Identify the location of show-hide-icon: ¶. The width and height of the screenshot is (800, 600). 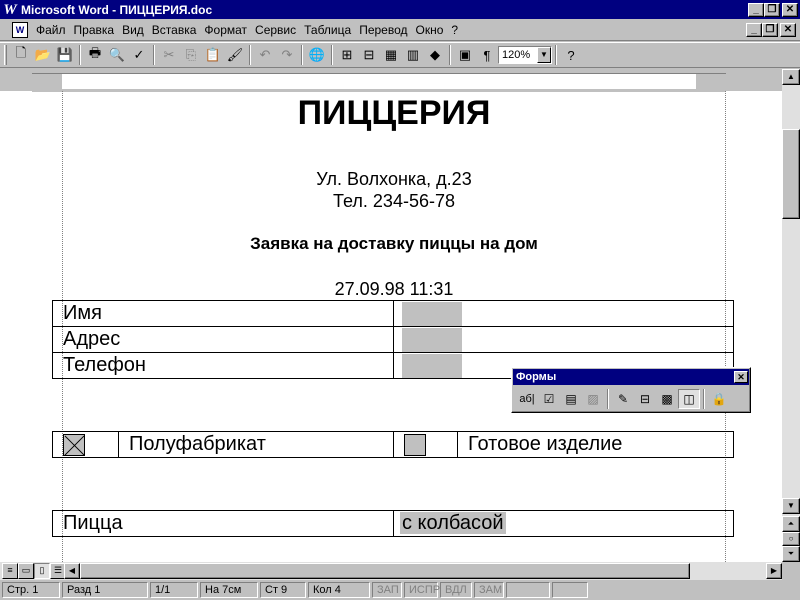
(487, 55).